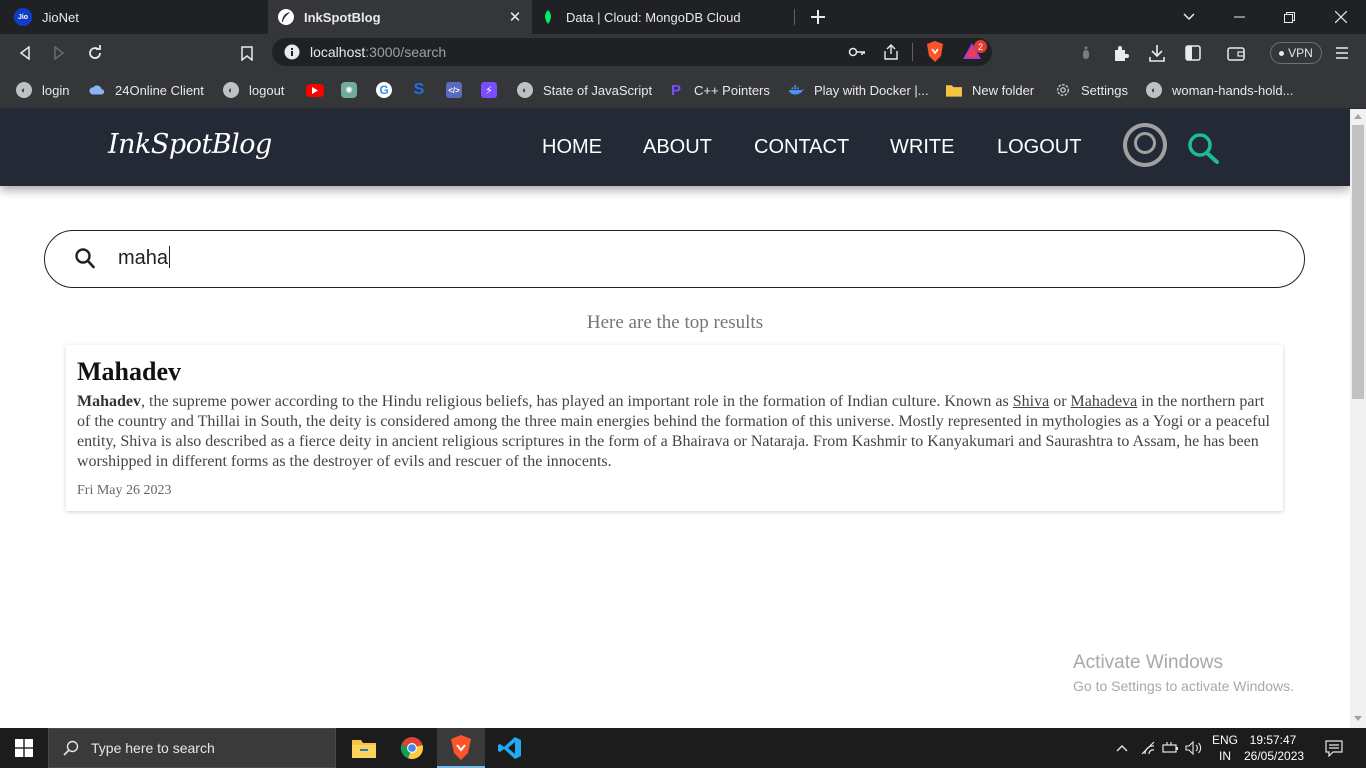 The height and width of the screenshot is (768, 1366). I want to click on language-code: ENG, so click(1224, 740).